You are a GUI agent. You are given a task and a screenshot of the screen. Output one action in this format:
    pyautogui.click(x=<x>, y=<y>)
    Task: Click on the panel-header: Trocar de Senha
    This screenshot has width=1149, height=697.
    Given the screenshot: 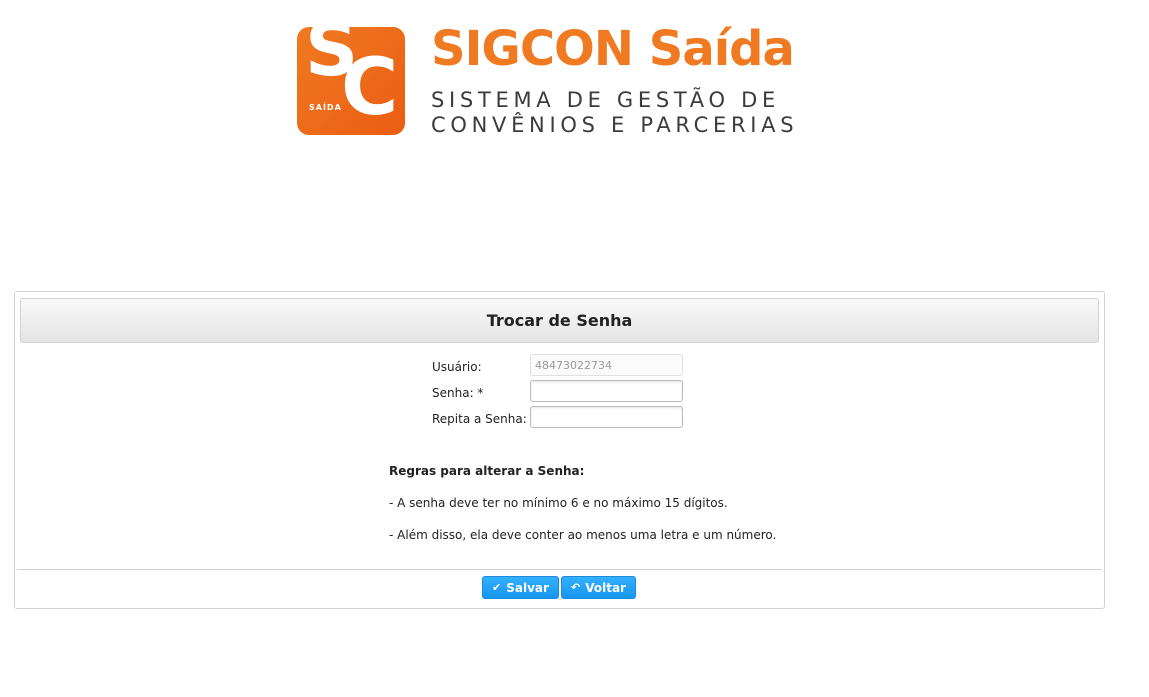 What is the action you would take?
    pyautogui.click(x=559, y=320)
    